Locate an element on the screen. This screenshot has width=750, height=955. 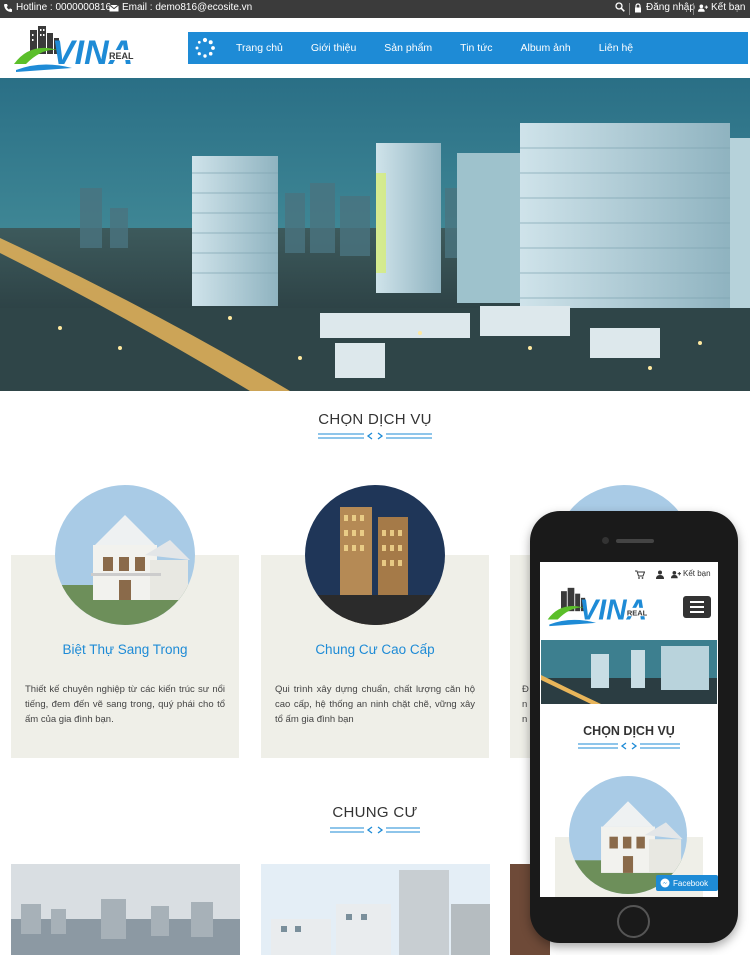
mobile-site-logo: VINA REAL is located at coordinates (611, 607).